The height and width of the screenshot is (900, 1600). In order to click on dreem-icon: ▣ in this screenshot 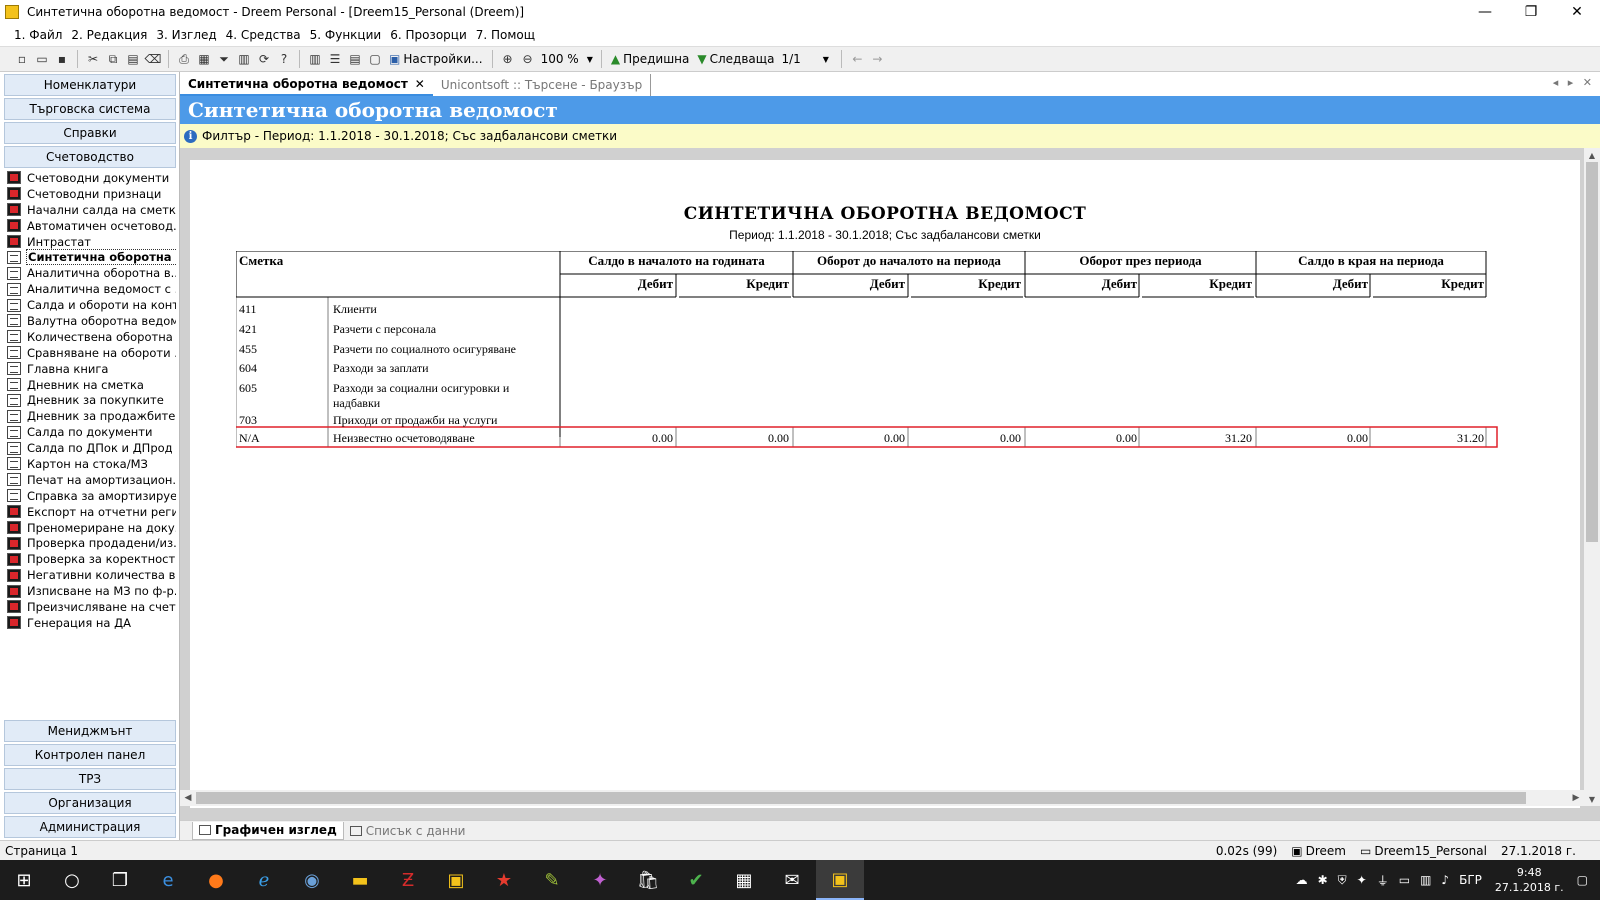, I will do `click(456, 880)`.